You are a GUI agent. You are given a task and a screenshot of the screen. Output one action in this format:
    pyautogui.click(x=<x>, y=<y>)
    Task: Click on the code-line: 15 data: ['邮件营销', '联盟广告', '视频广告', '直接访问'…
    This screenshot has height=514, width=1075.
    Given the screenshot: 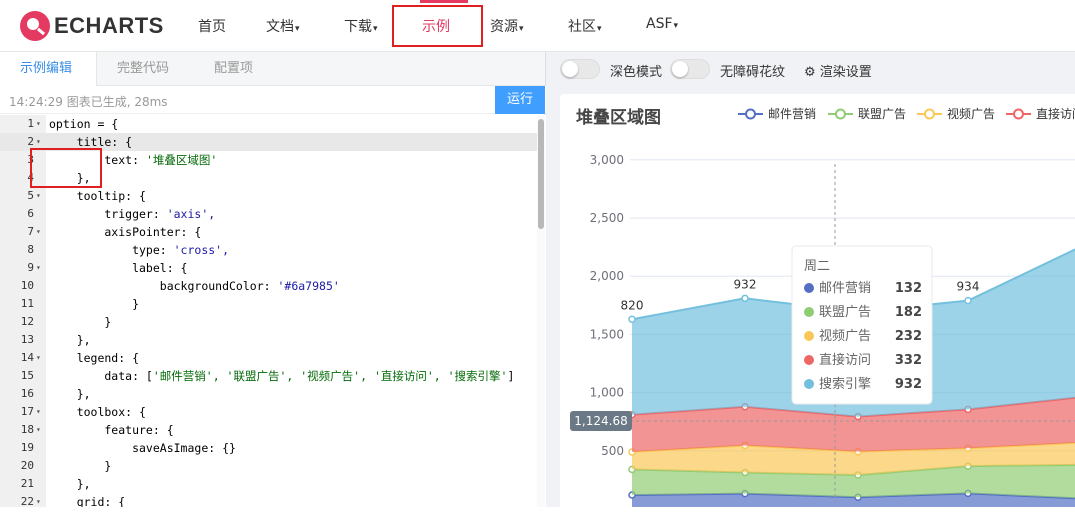 What is the action you would take?
    pyautogui.click(x=270, y=376)
    